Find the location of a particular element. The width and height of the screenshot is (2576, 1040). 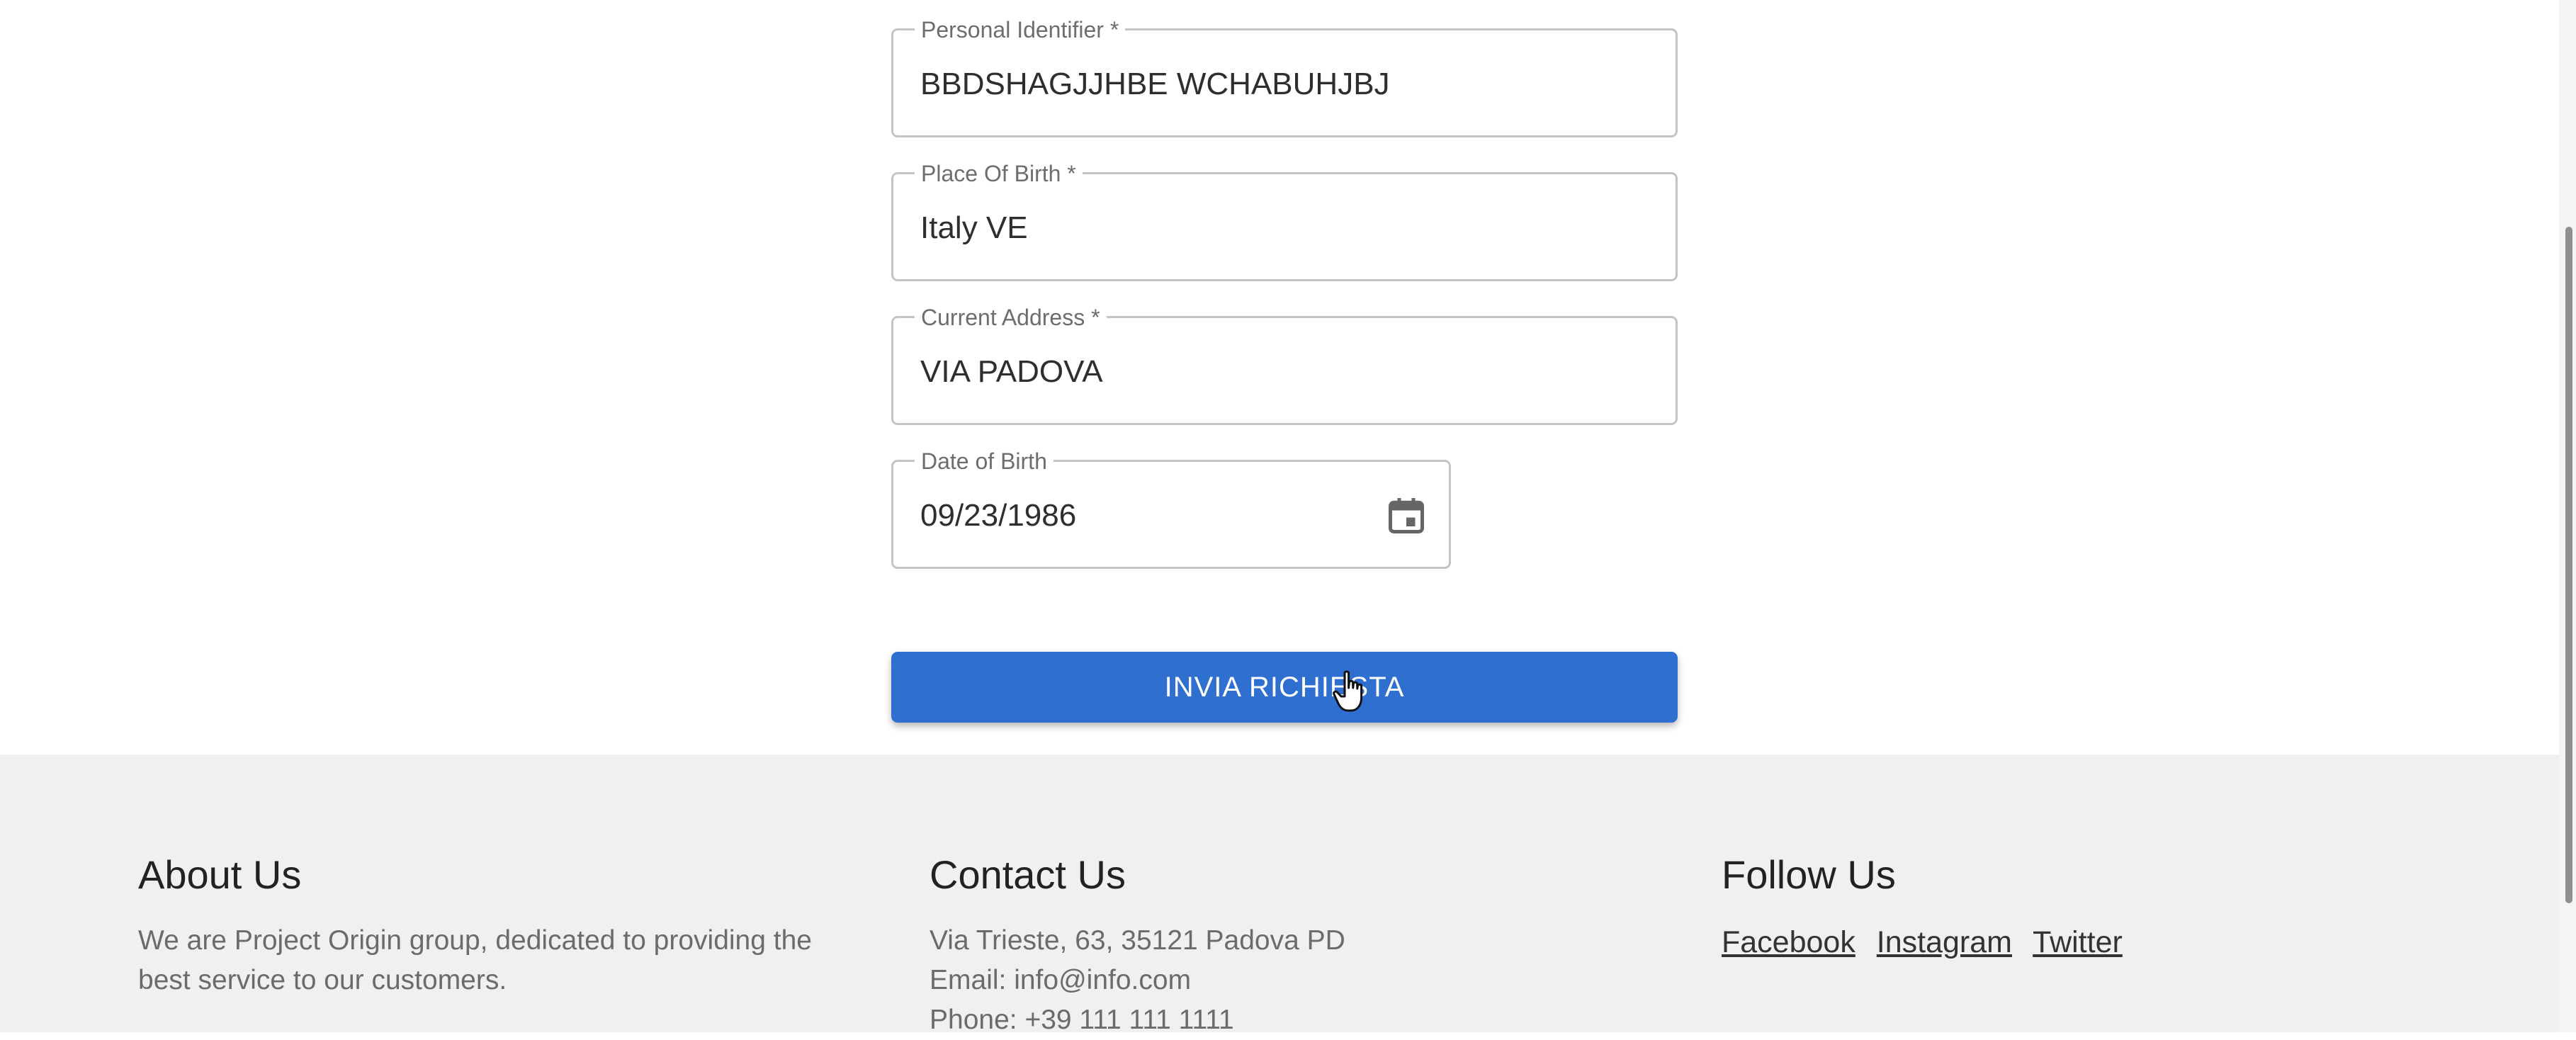

twitter-link: Twitter is located at coordinates (2078, 942).